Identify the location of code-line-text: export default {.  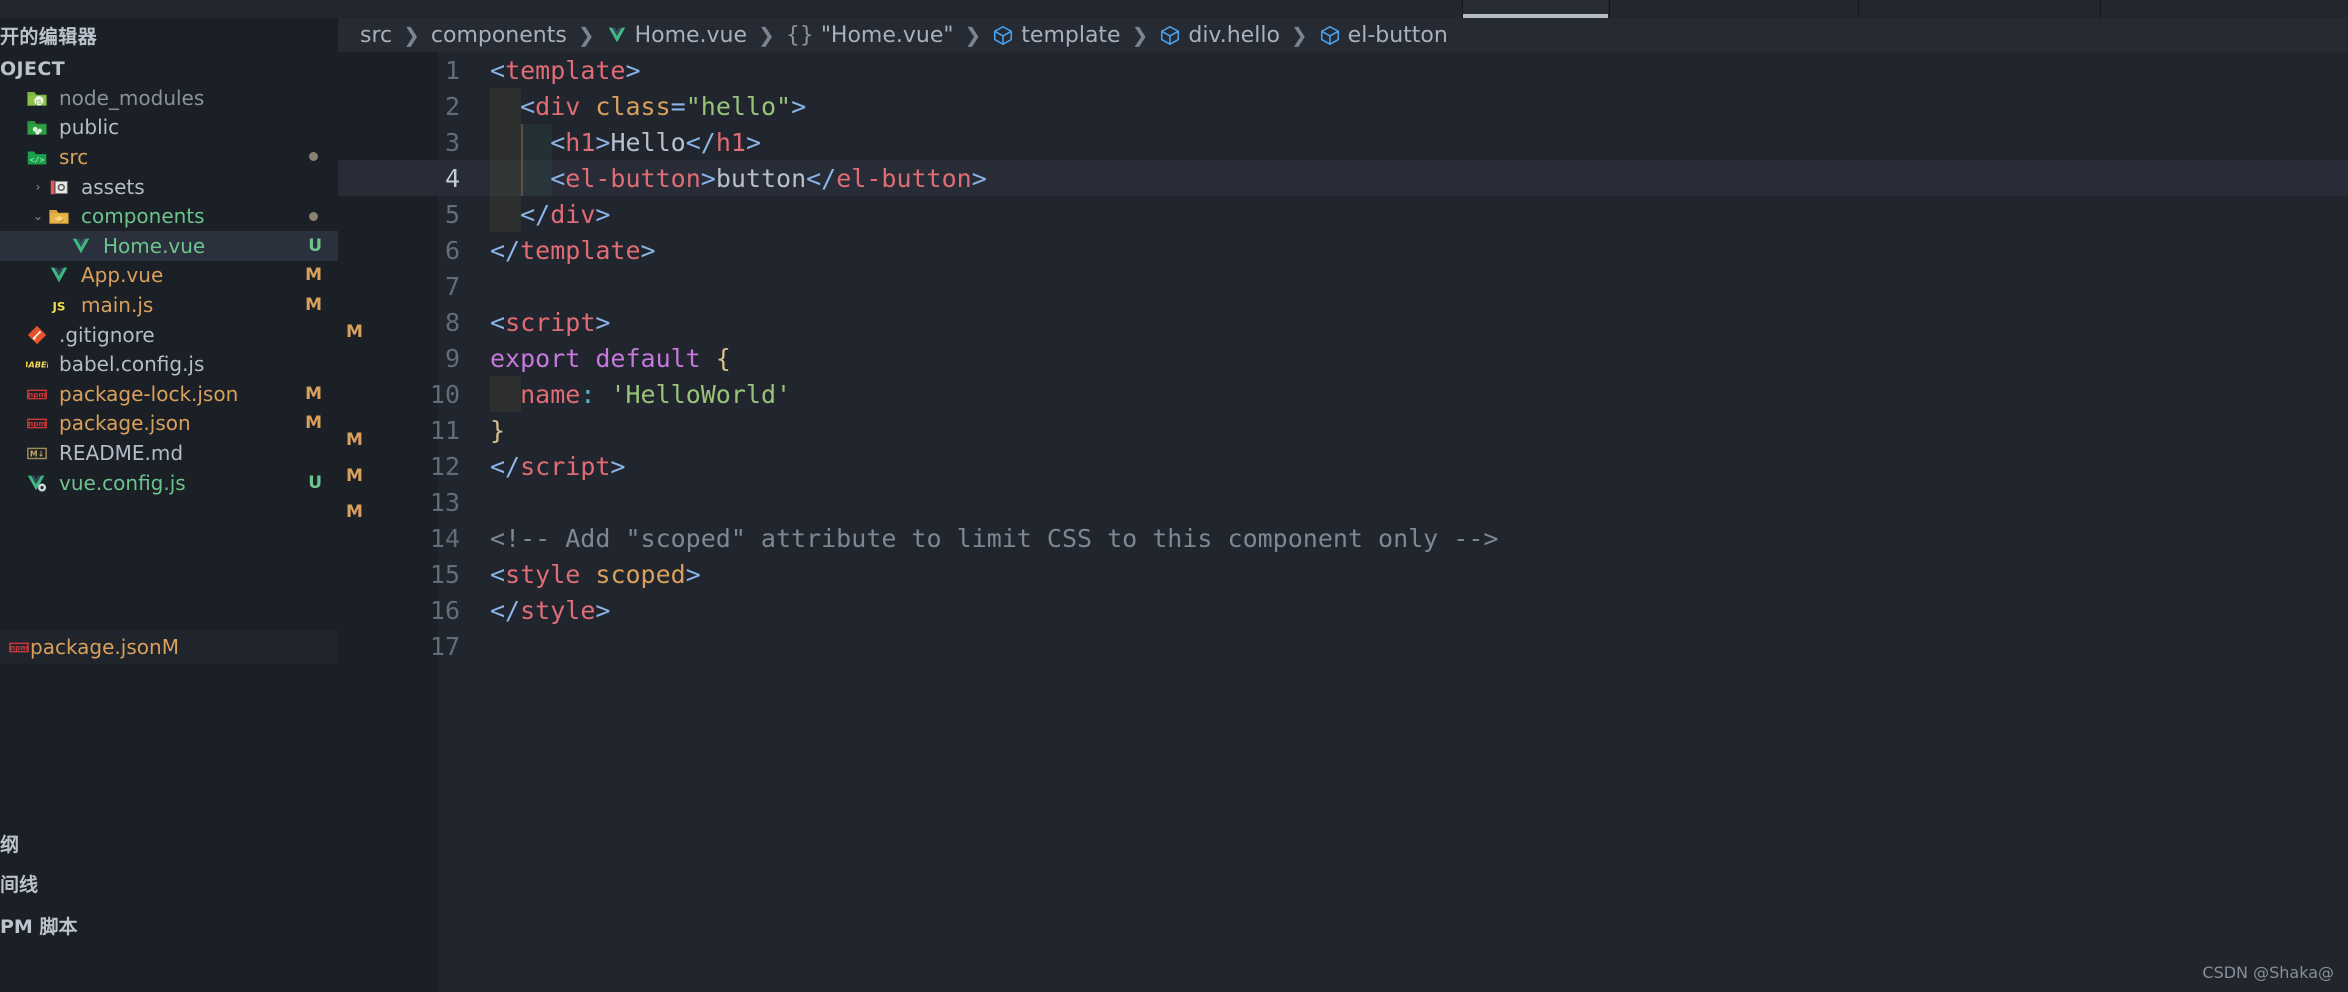
(610, 358).